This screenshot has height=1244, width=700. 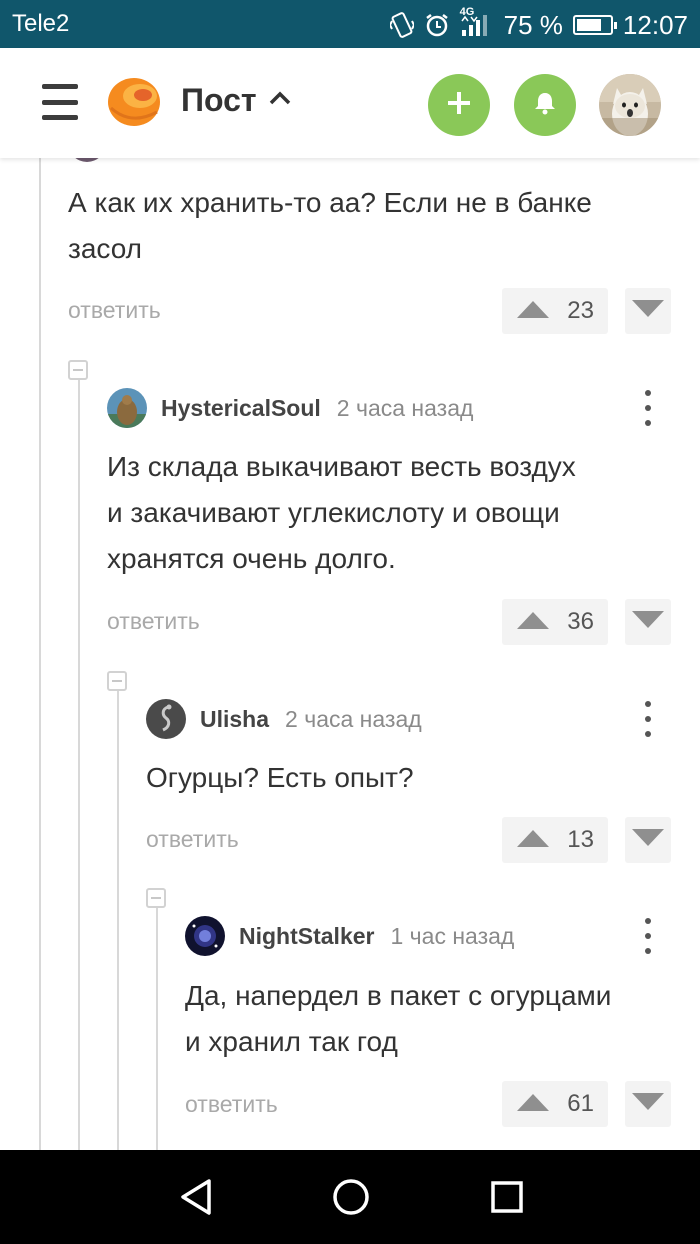 I want to click on comment-text-line: и закачивают углекислоту и овощи, so click(x=333, y=512).